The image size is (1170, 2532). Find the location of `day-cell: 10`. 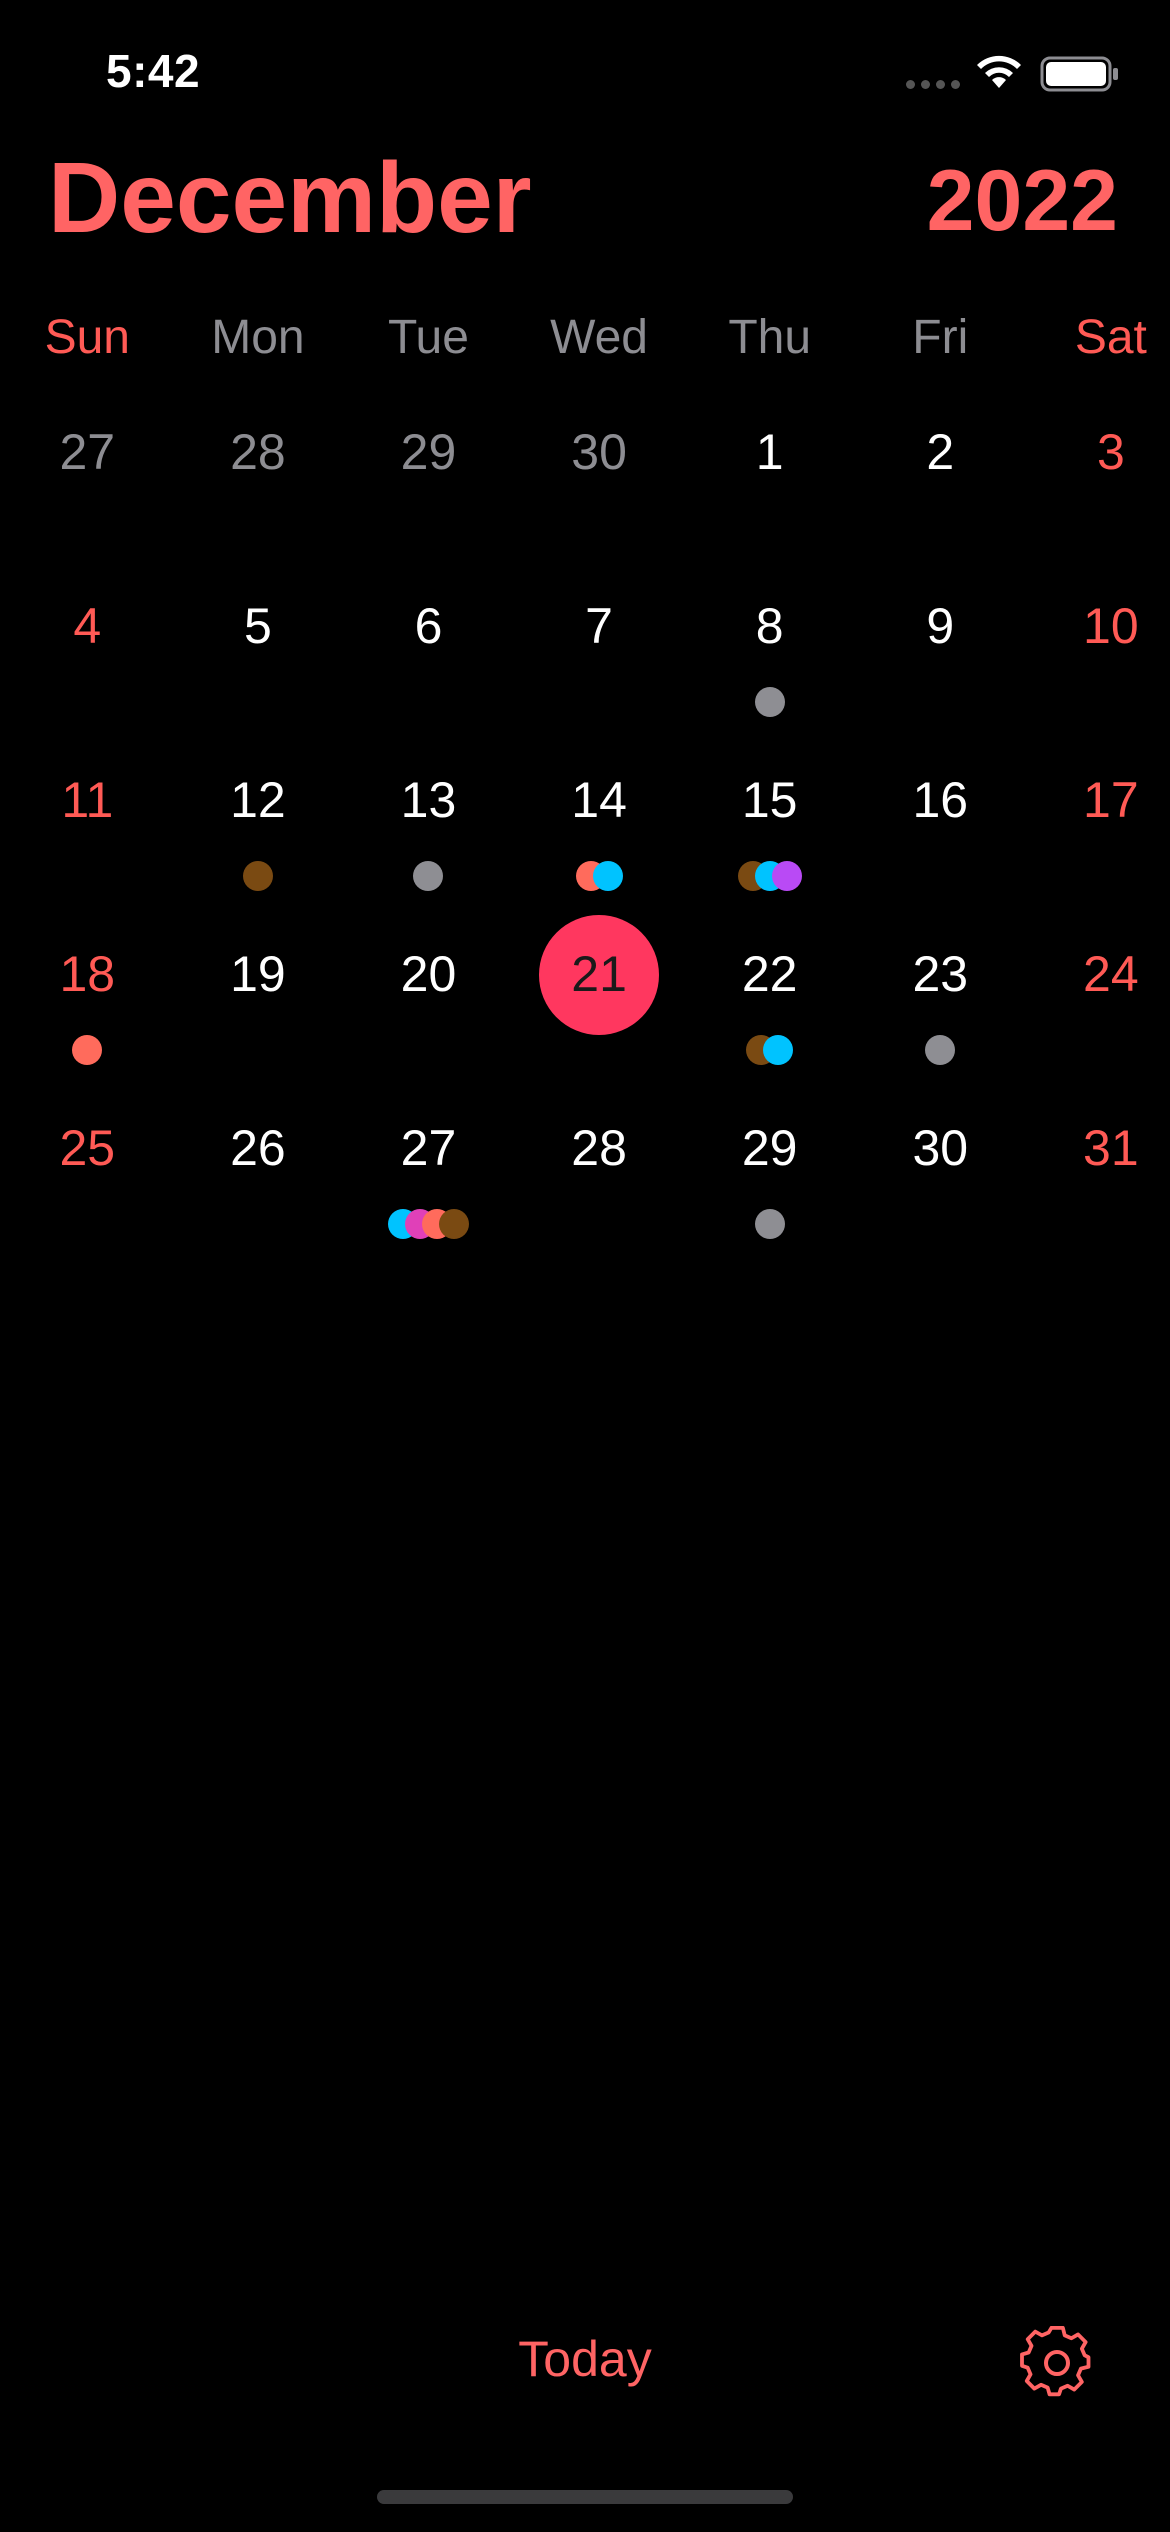

day-cell: 10 is located at coordinates (1098, 661).